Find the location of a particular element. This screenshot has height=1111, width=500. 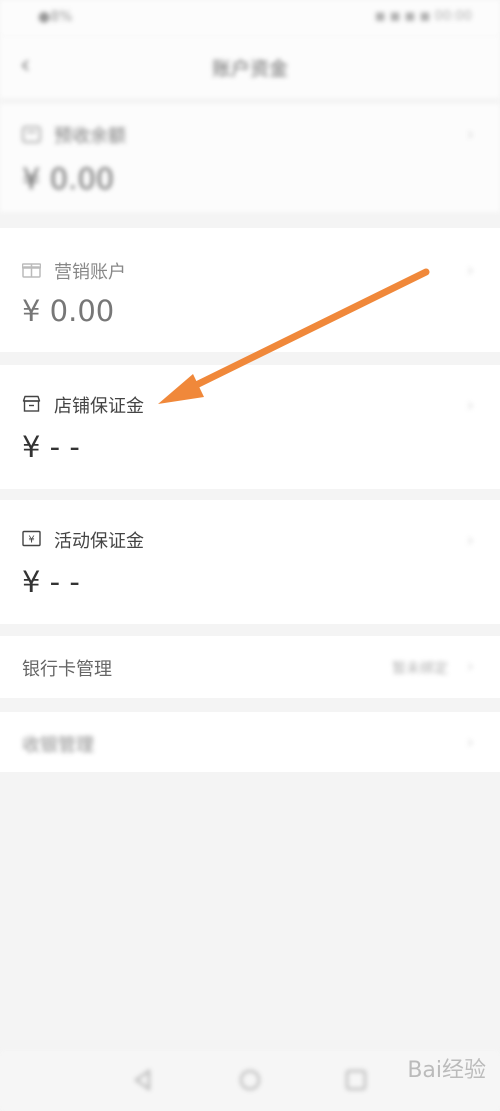

nav-back-icon is located at coordinates (143, 1080).